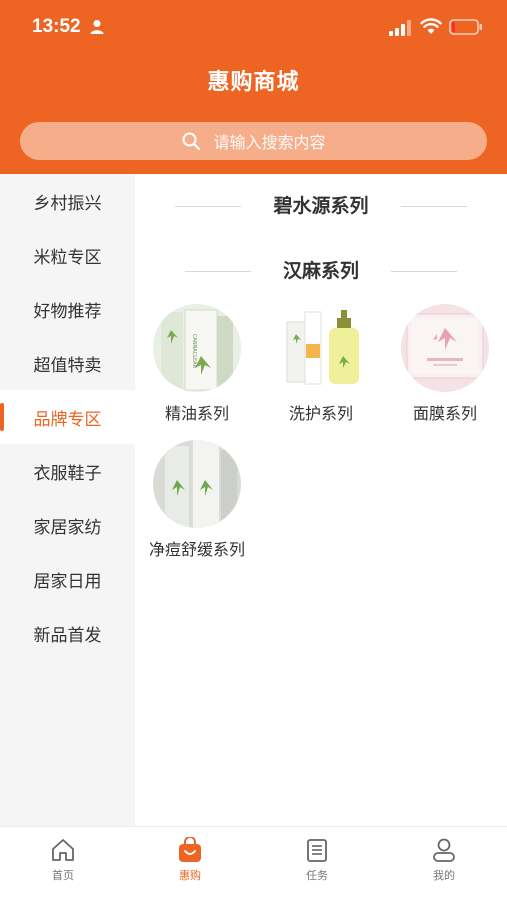  I want to click on sidebar-item-daily-use: 居家日用, so click(67, 579).